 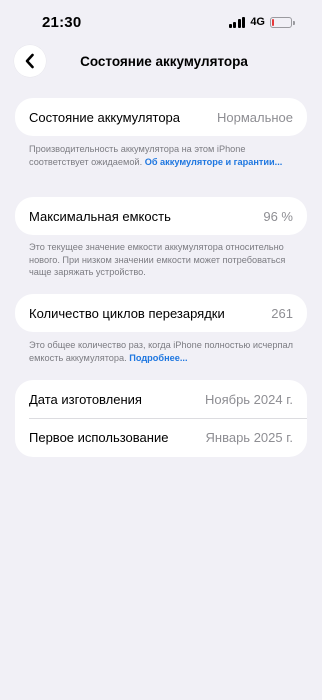 I want to click on first-use-row: Первое использование Январь 2025 г., so click(x=161, y=438).